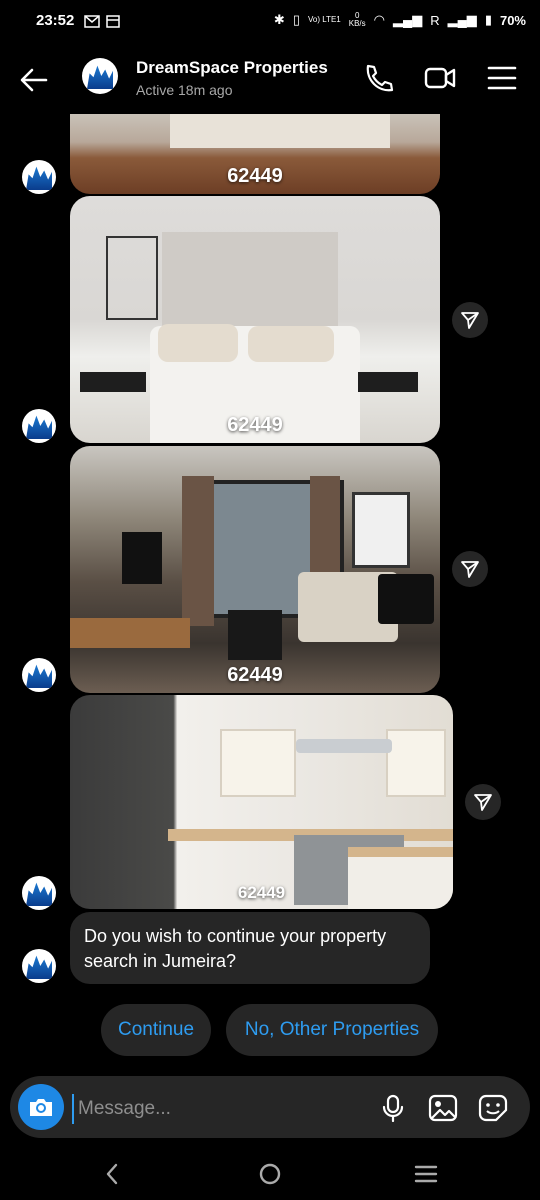  Describe the element at coordinates (407, 19) in the screenshot. I see `signal-icon: ▂▄▆` at that location.